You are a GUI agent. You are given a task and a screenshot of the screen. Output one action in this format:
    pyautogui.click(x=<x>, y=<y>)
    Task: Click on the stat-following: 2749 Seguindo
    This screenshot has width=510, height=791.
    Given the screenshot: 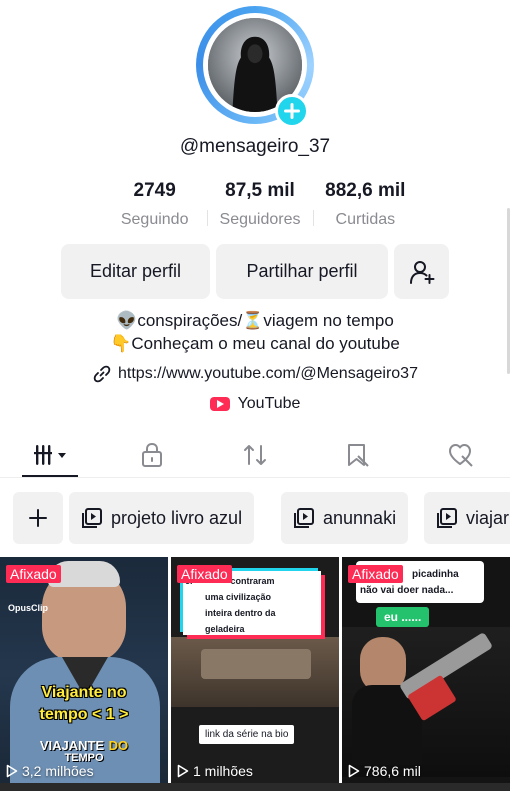 What is the action you would take?
    pyautogui.click(x=154, y=204)
    